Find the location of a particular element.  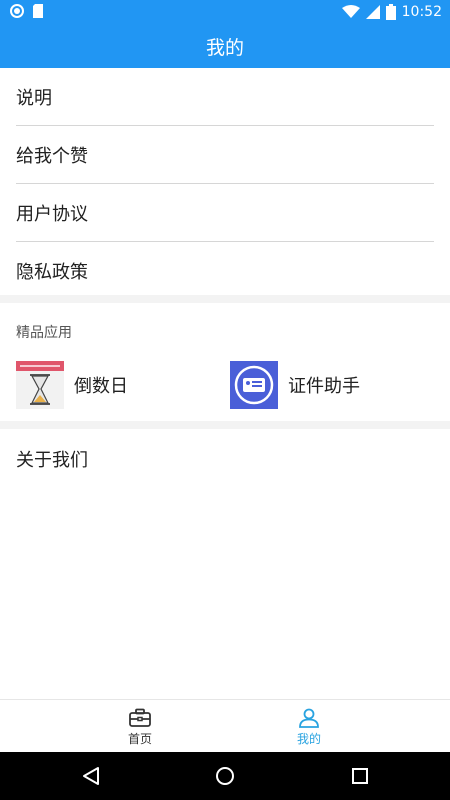

title-bar: 我的 is located at coordinates (225, 46).